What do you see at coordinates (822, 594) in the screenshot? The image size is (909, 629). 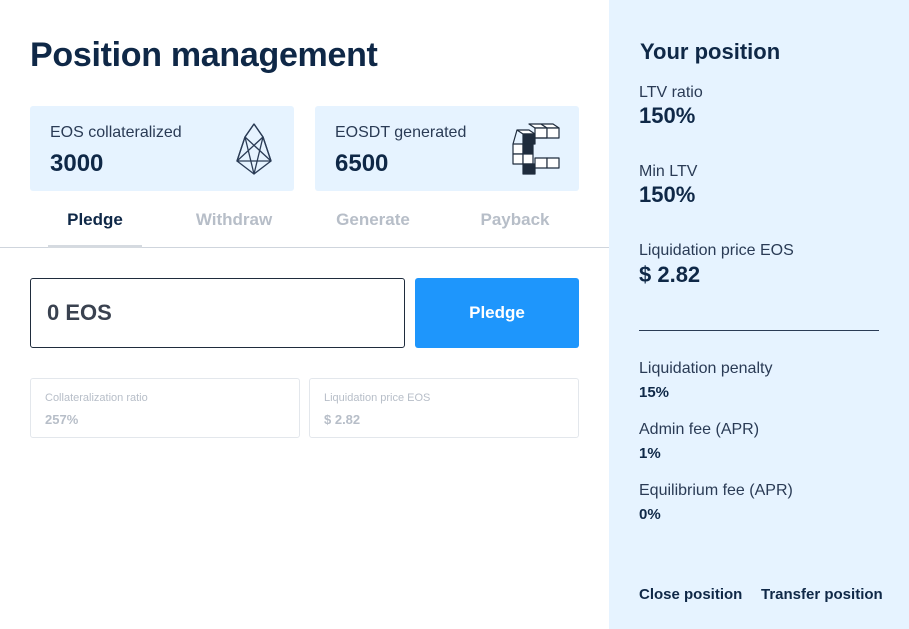 I see `transfer-position-link: Transfer position` at bounding box center [822, 594].